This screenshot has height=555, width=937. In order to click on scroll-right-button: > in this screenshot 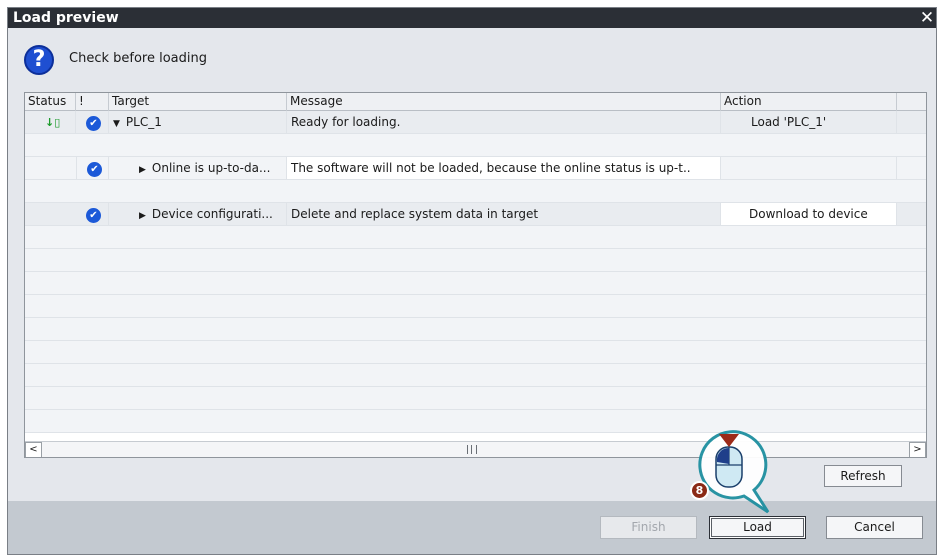, I will do `click(917, 449)`.